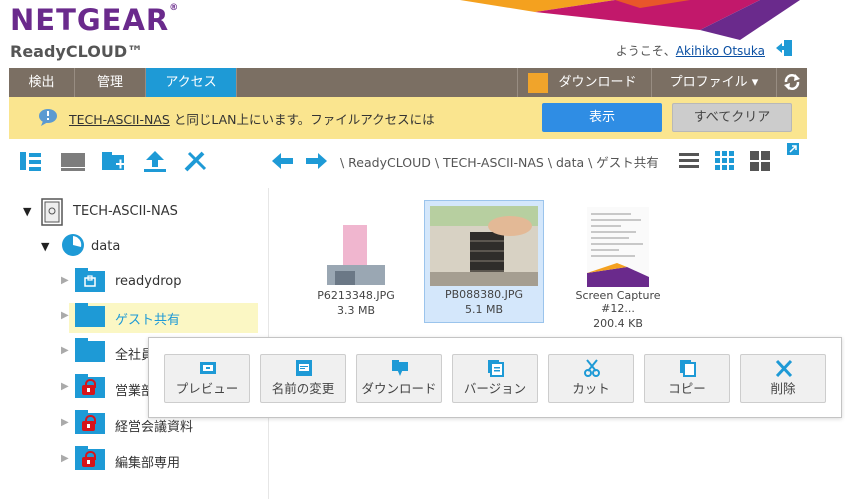 The width and height of the screenshot is (845, 499). I want to click on file-actions-panel: プレビュー 名前の変更 ダウンロード バージョン カット コピー 削除, so click(495, 377).